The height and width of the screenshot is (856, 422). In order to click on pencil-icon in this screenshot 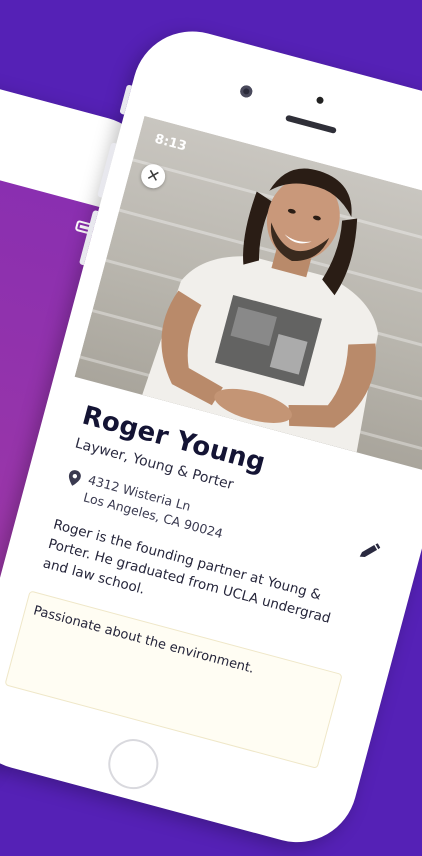, I will do `click(369, 551)`.